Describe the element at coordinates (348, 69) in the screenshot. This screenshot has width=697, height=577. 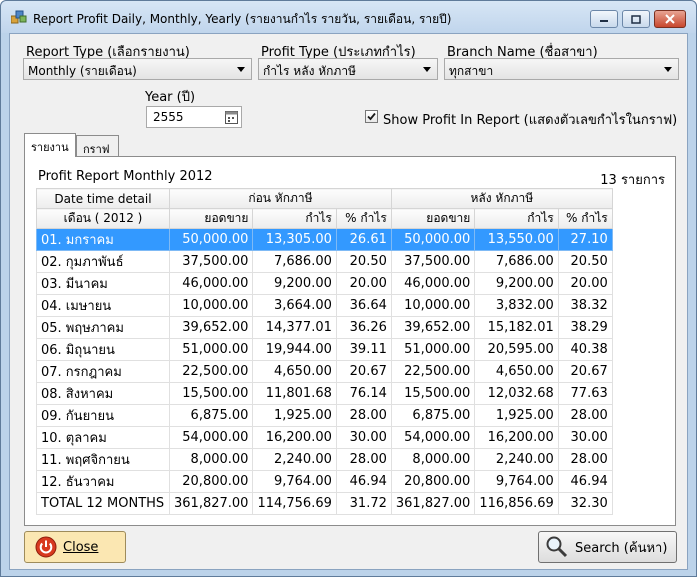
I see `profit-type-select: กำไร หลัง หักภาษี` at that location.